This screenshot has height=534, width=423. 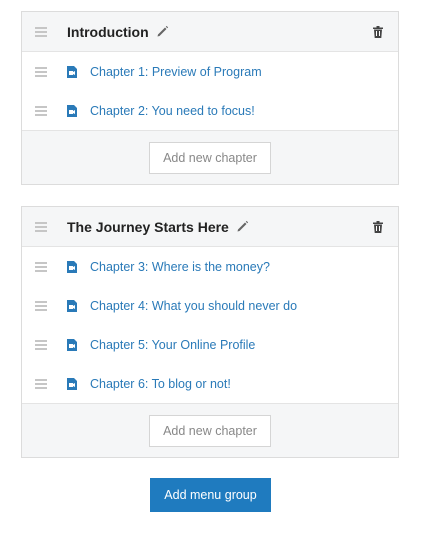 I want to click on chapter-item: Chapter 5: Your Online Profile, so click(x=210, y=344).